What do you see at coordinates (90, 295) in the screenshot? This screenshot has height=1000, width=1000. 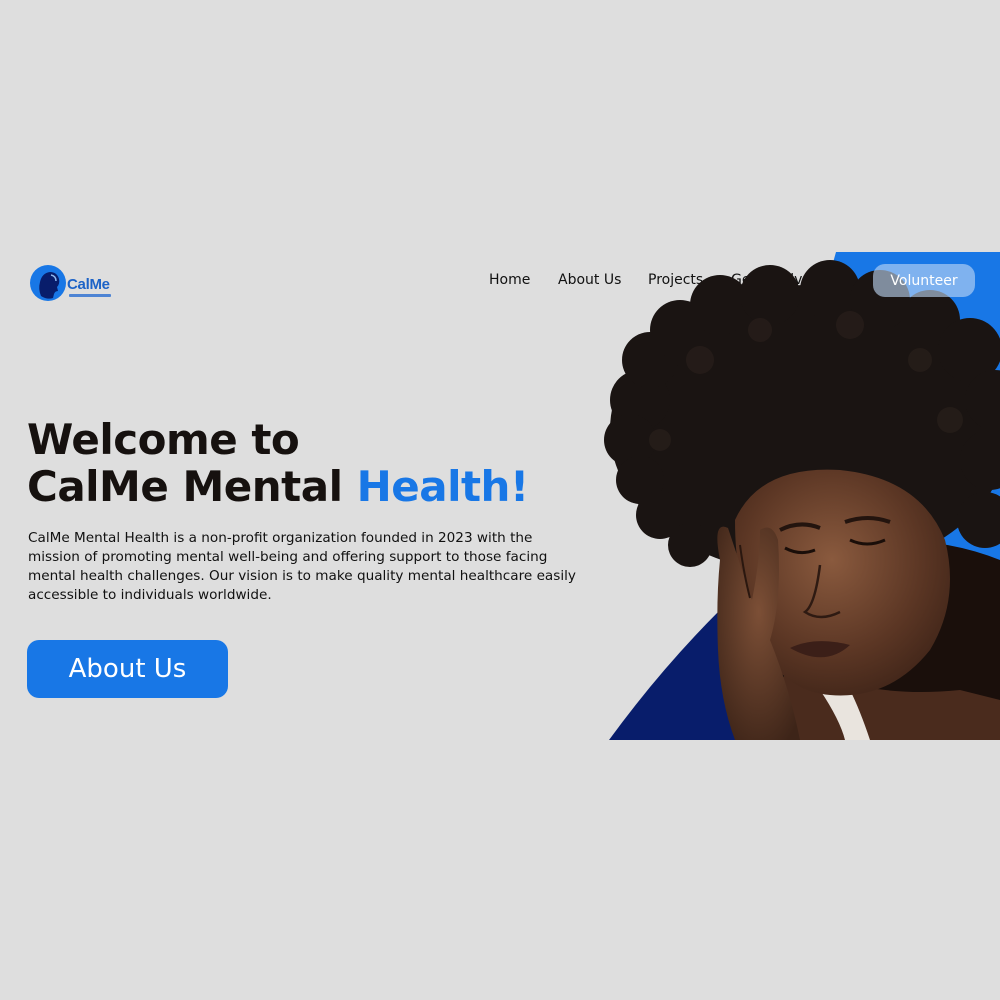 I see `brand-tagline-line` at bounding box center [90, 295].